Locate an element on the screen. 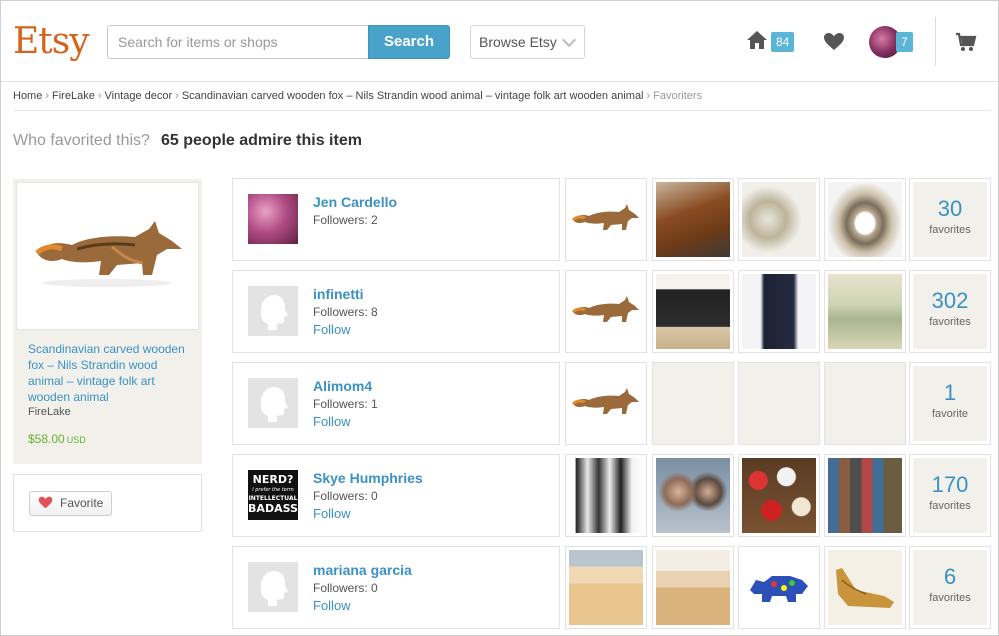 The height and width of the screenshot is (636, 999). home-icon is located at coordinates (757, 40).